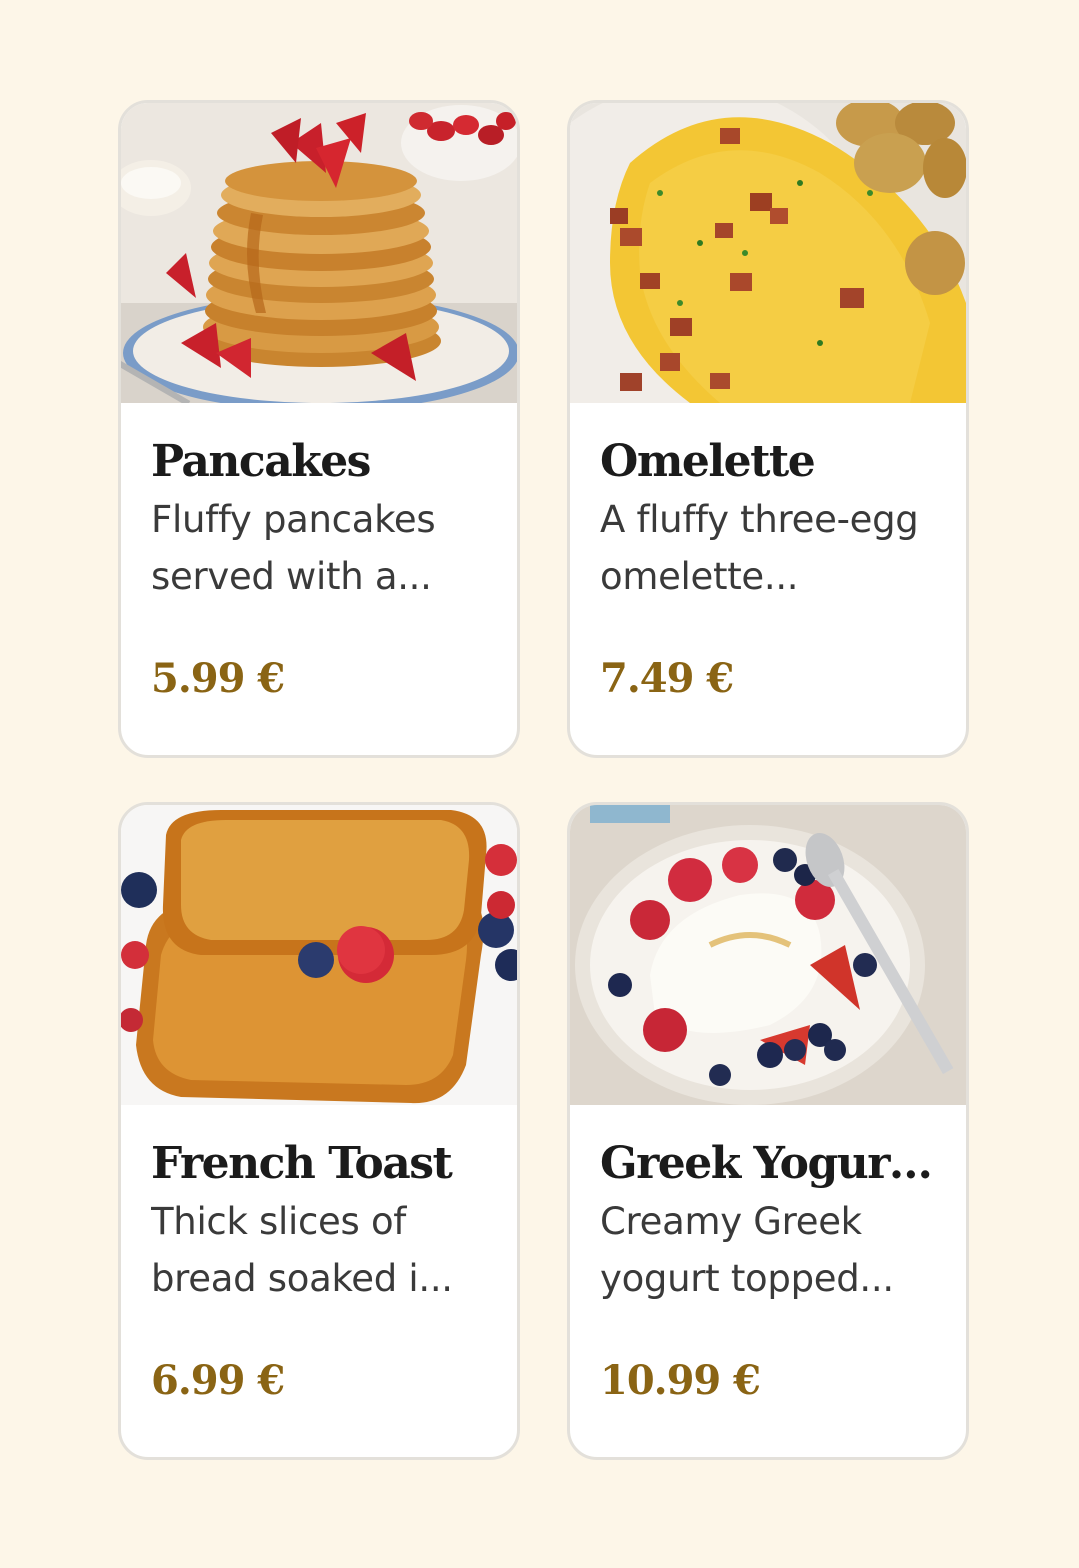 This screenshot has height=1568, width=1079. I want to click on french-toast-photo, so click(319, 955).